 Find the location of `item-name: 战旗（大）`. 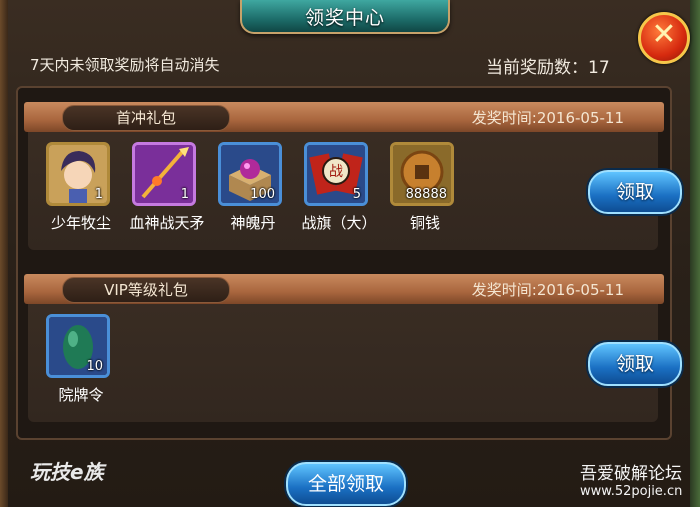

item-name: 战旗（大） is located at coordinates (339, 223).